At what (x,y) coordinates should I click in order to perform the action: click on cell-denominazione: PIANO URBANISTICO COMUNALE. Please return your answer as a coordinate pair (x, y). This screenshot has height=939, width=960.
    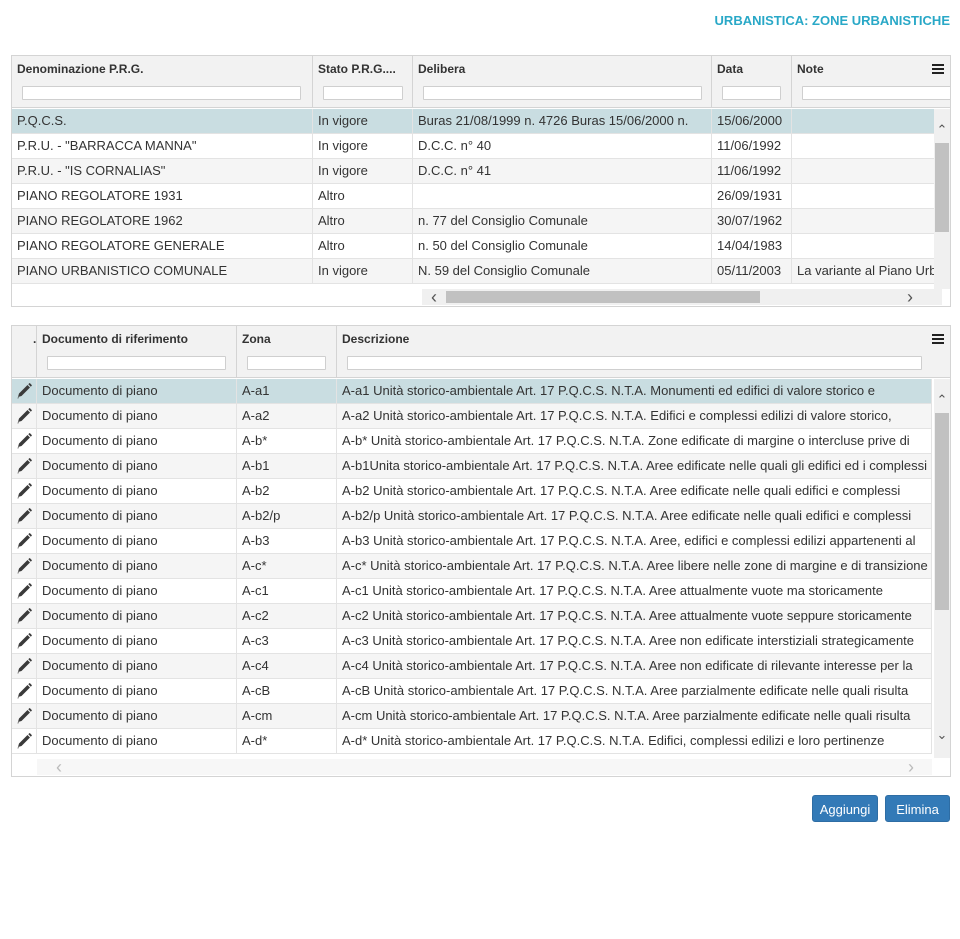
    Looking at the image, I should click on (162, 271).